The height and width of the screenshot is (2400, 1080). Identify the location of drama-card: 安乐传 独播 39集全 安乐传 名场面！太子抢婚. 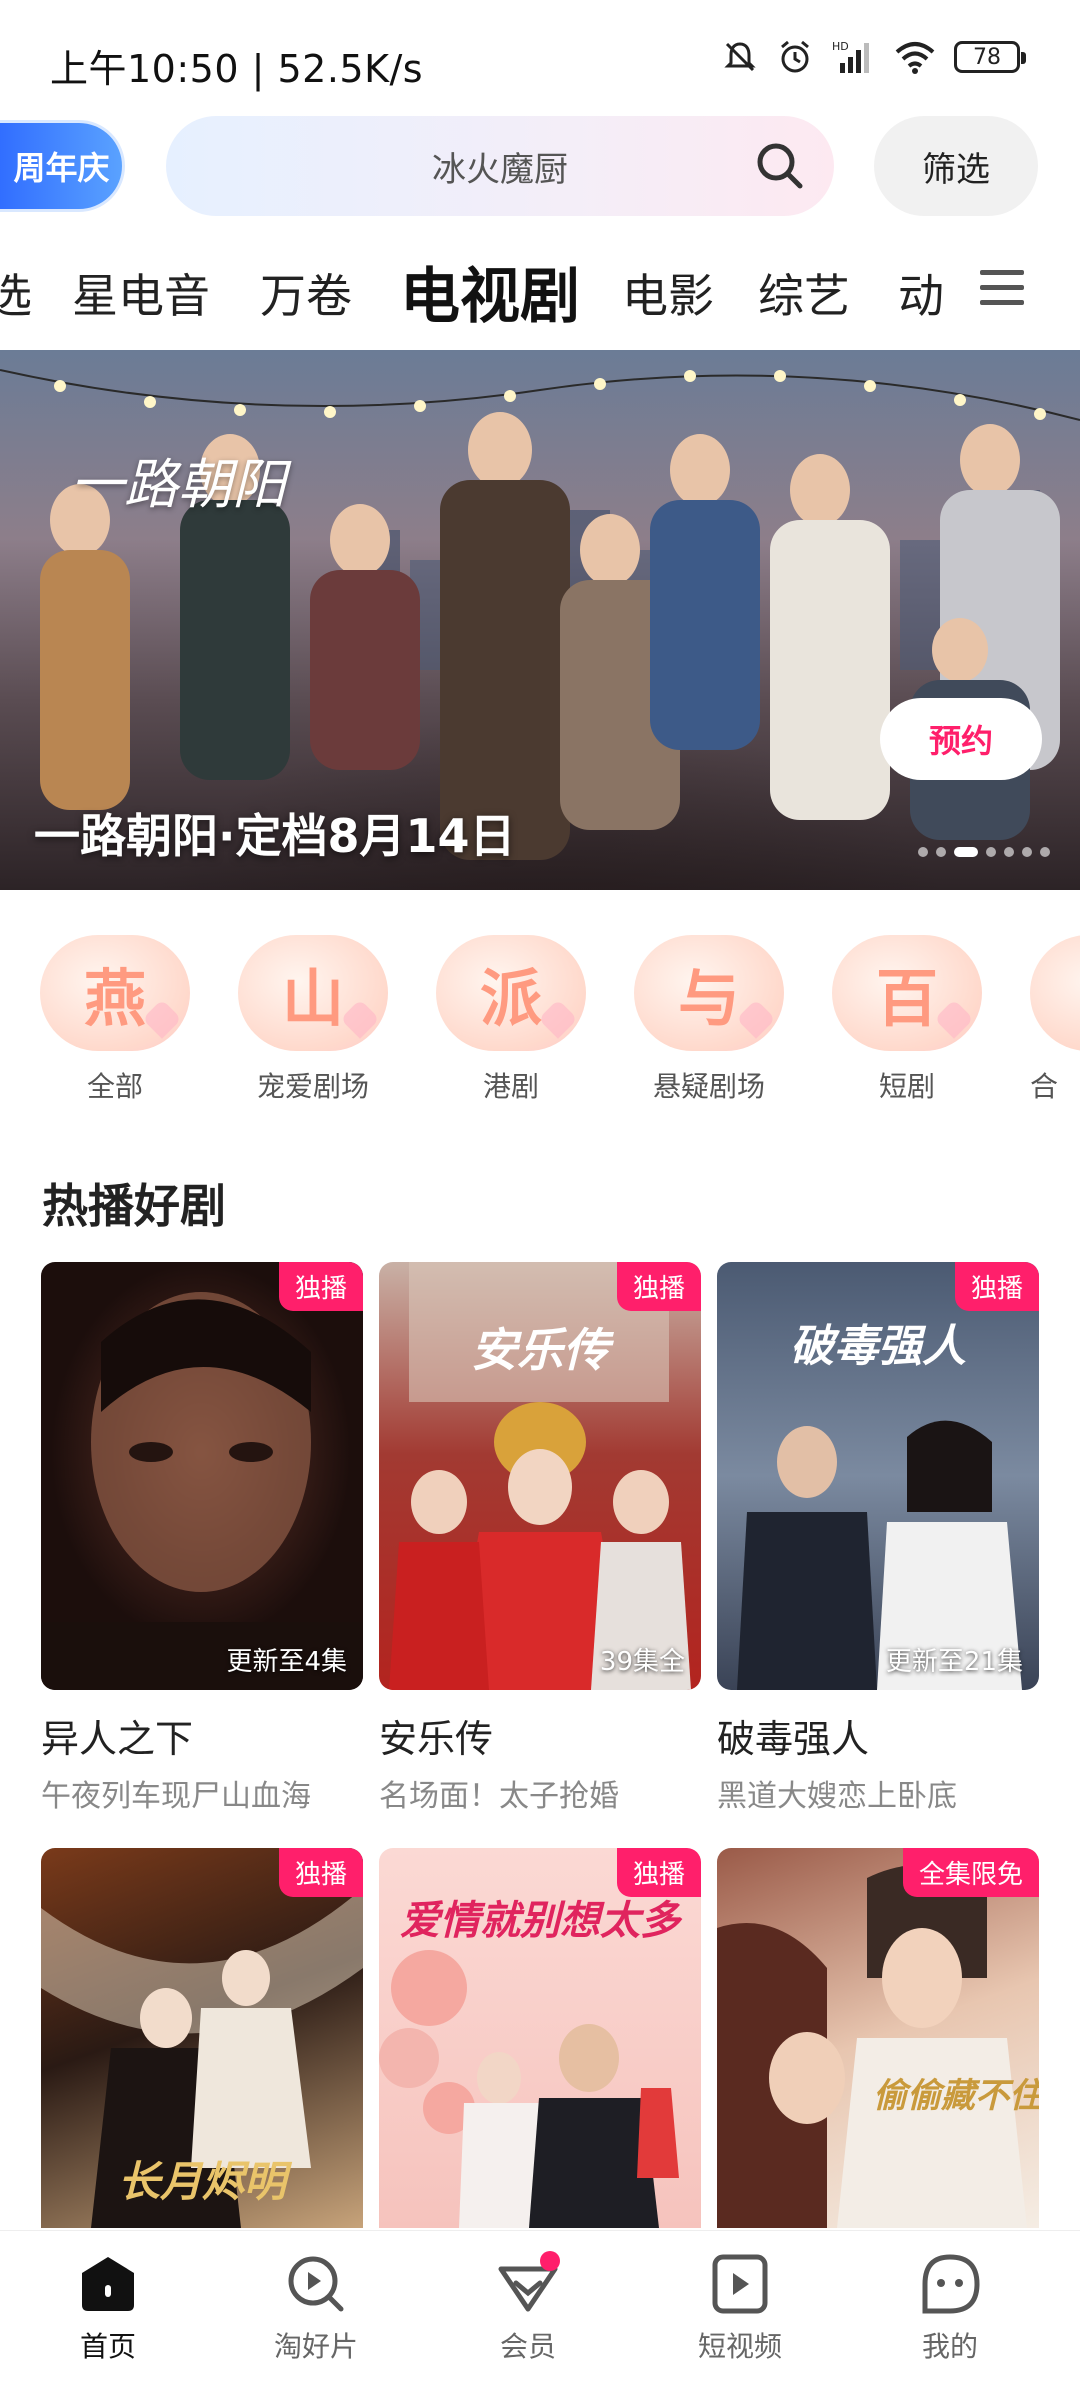
(540, 1538).